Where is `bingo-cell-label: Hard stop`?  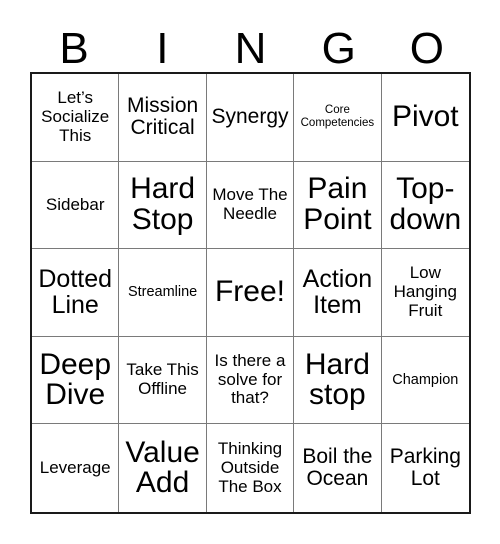
bingo-cell-label: Hard stop is located at coordinates (337, 379).